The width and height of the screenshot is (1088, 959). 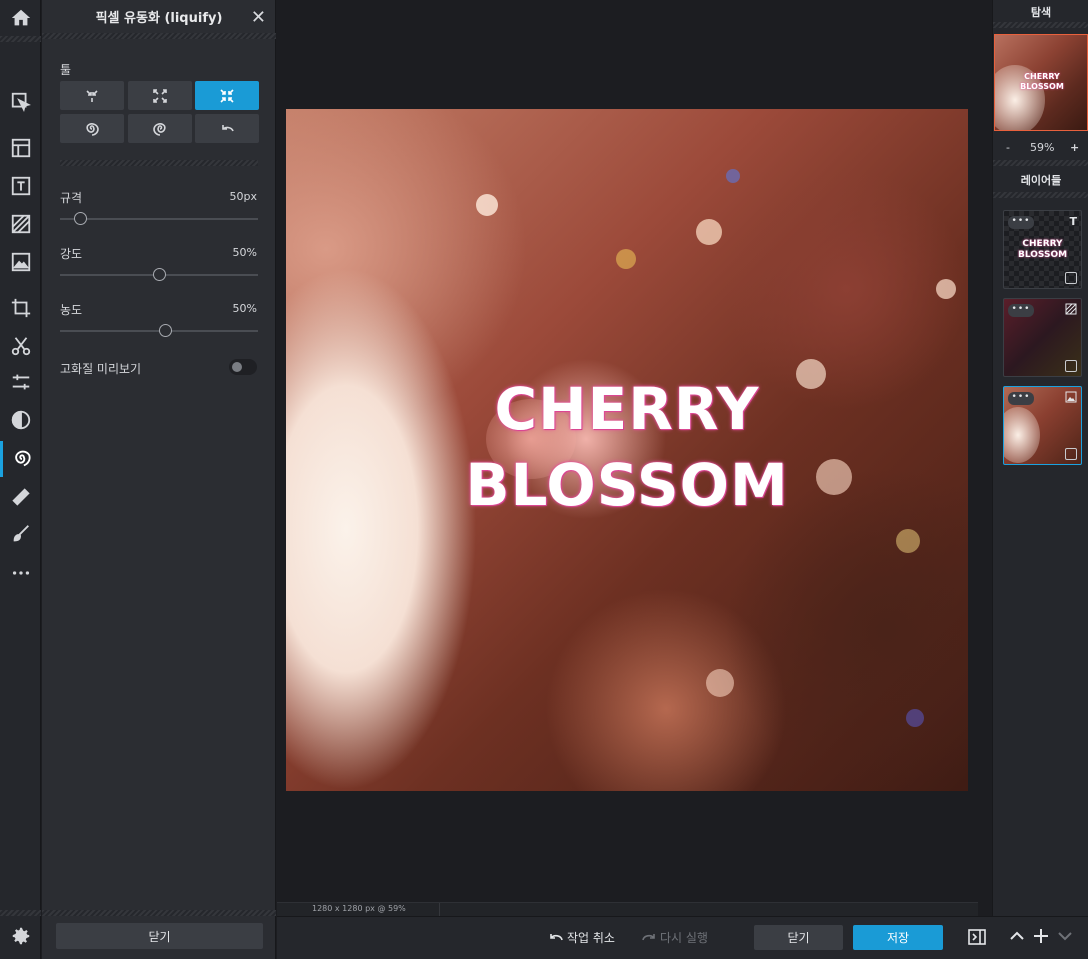 I want to click on home-icon, so click(x=20, y=18).